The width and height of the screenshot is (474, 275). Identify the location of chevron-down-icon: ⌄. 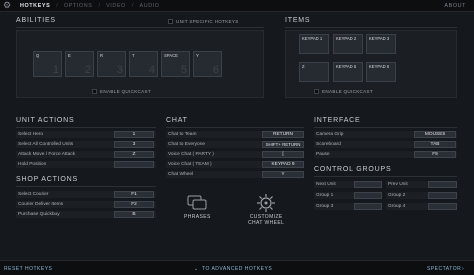
(196, 269).